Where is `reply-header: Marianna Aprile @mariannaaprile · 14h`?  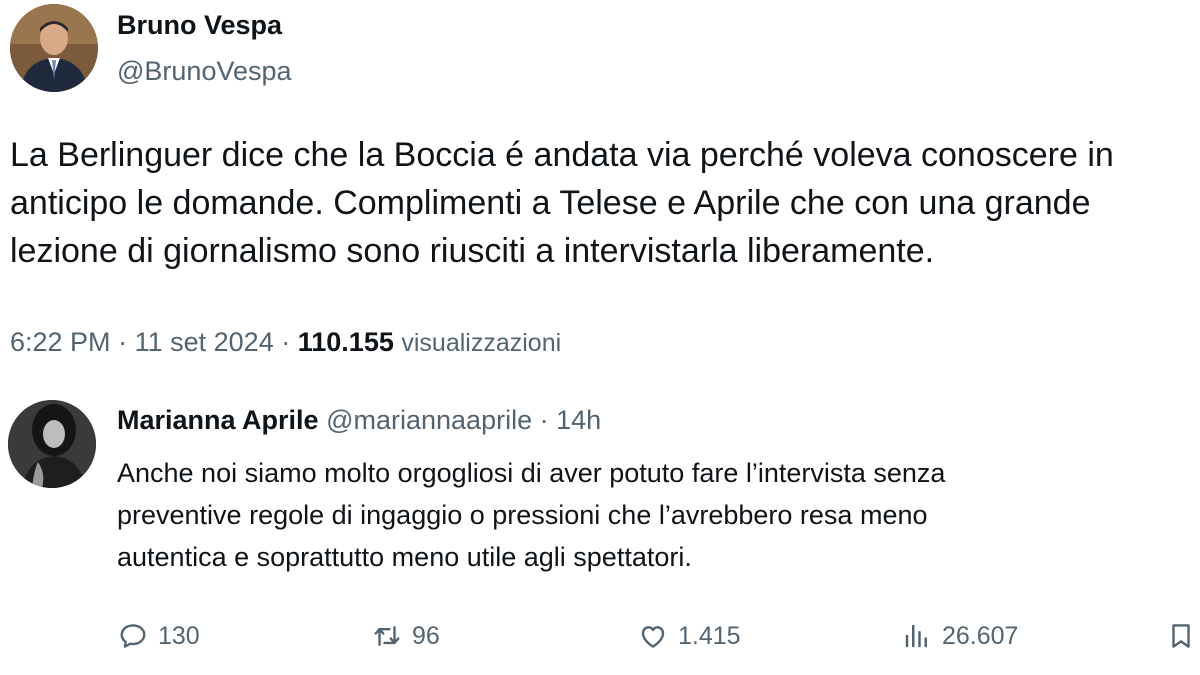
reply-header: Marianna Aprile @mariannaaprile · 14h is located at coordinates (359, 420).